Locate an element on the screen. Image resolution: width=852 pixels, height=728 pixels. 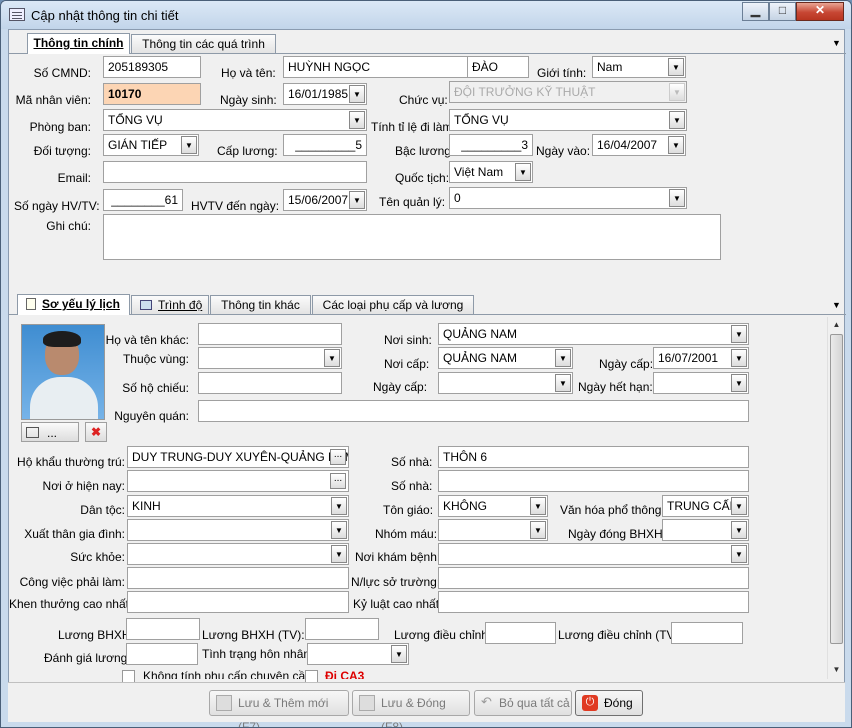
van-hoa-select: TRUNG CẤP ▼ is located at coordinates (705, 506).